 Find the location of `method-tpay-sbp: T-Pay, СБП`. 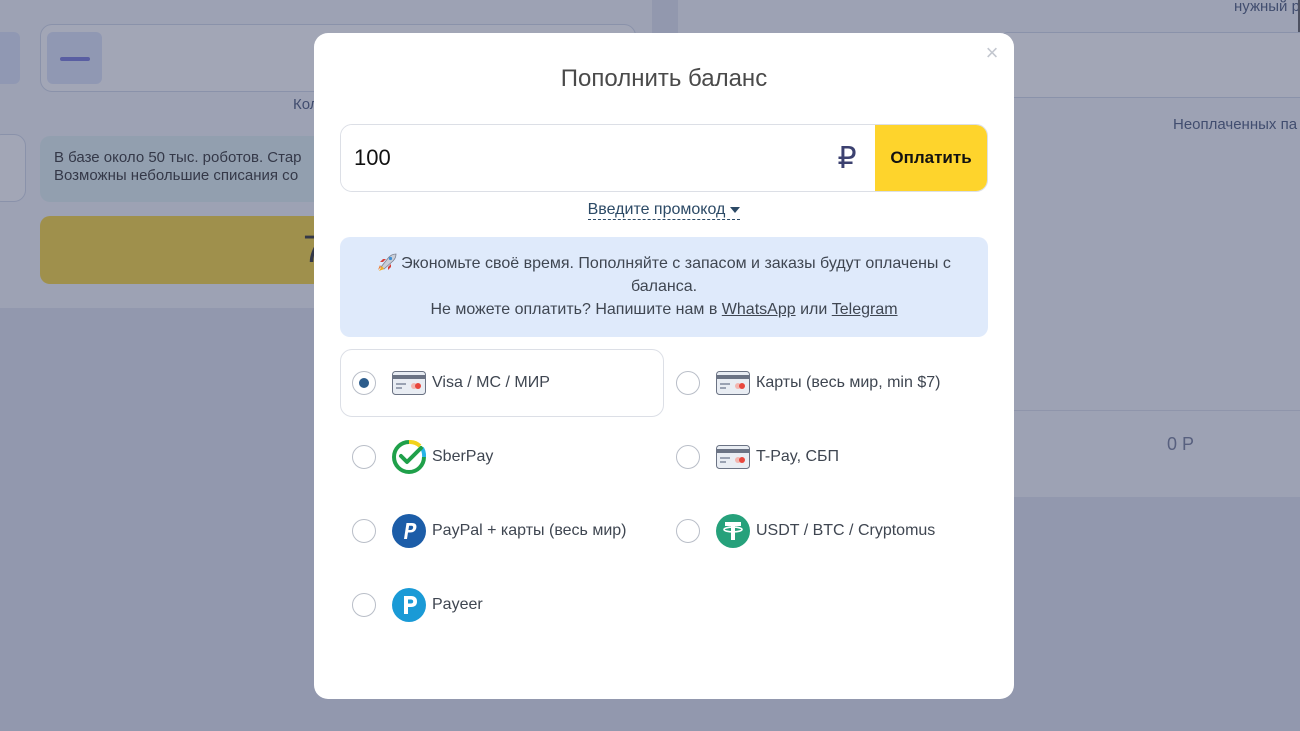

method-tpay-sbp: T-Pay, СБП is located at coordinates (826, 457).